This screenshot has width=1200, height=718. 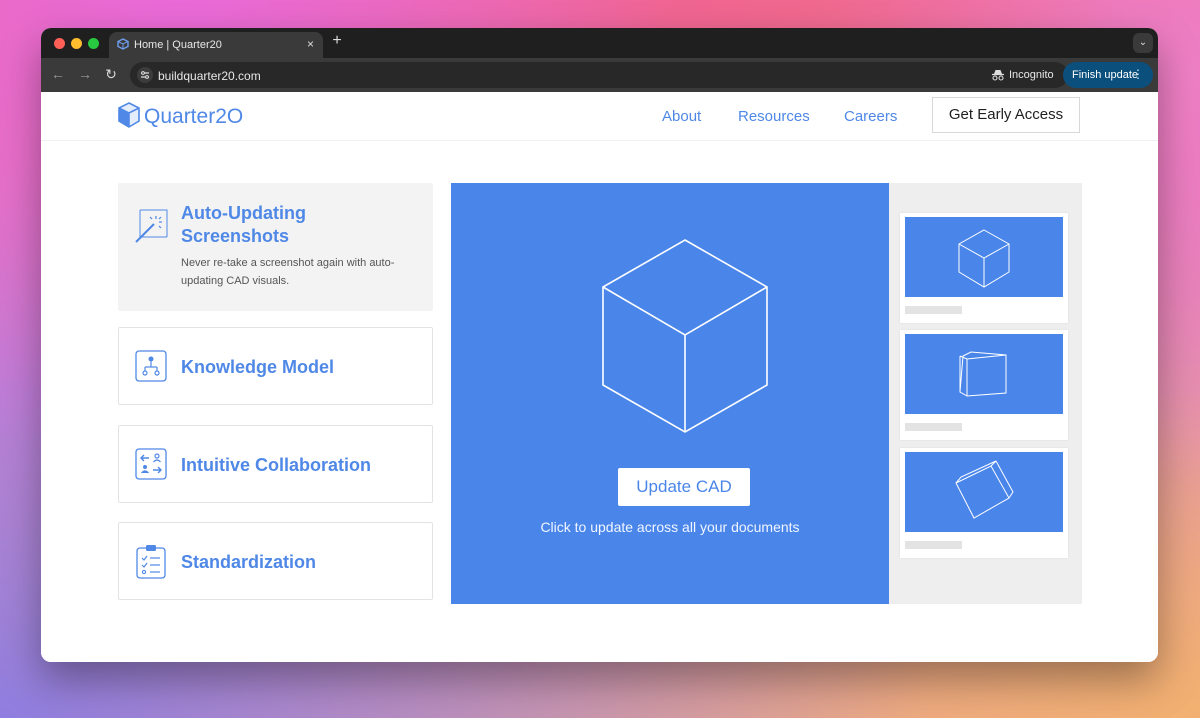 What do you see at coordinates (1143, 43) in the screenshot?
I see `tab-search-button: ⌄` at bounding box center [1143, 43].